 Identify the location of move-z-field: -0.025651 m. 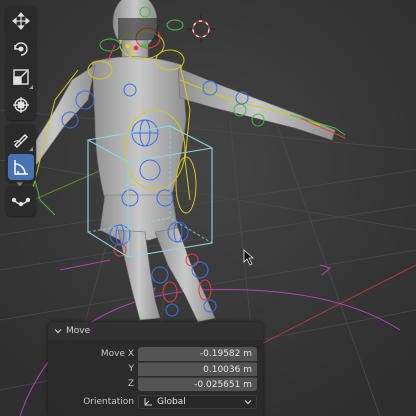
(197, 384).